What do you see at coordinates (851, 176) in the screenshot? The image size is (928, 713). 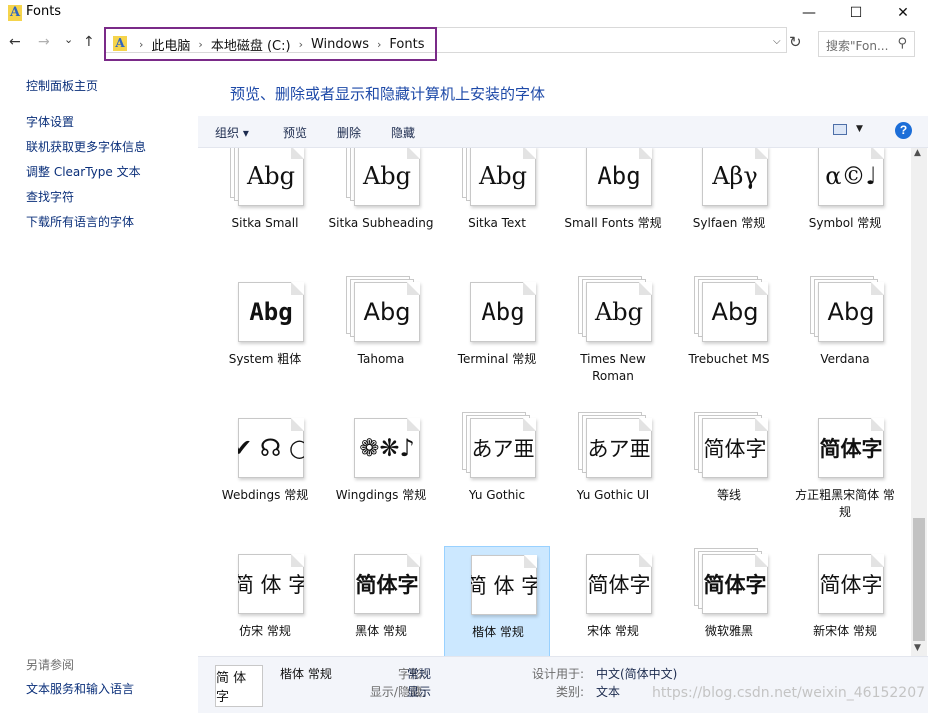 I see `font-sample-preview: α©♩` at bounding box center [851, 176].